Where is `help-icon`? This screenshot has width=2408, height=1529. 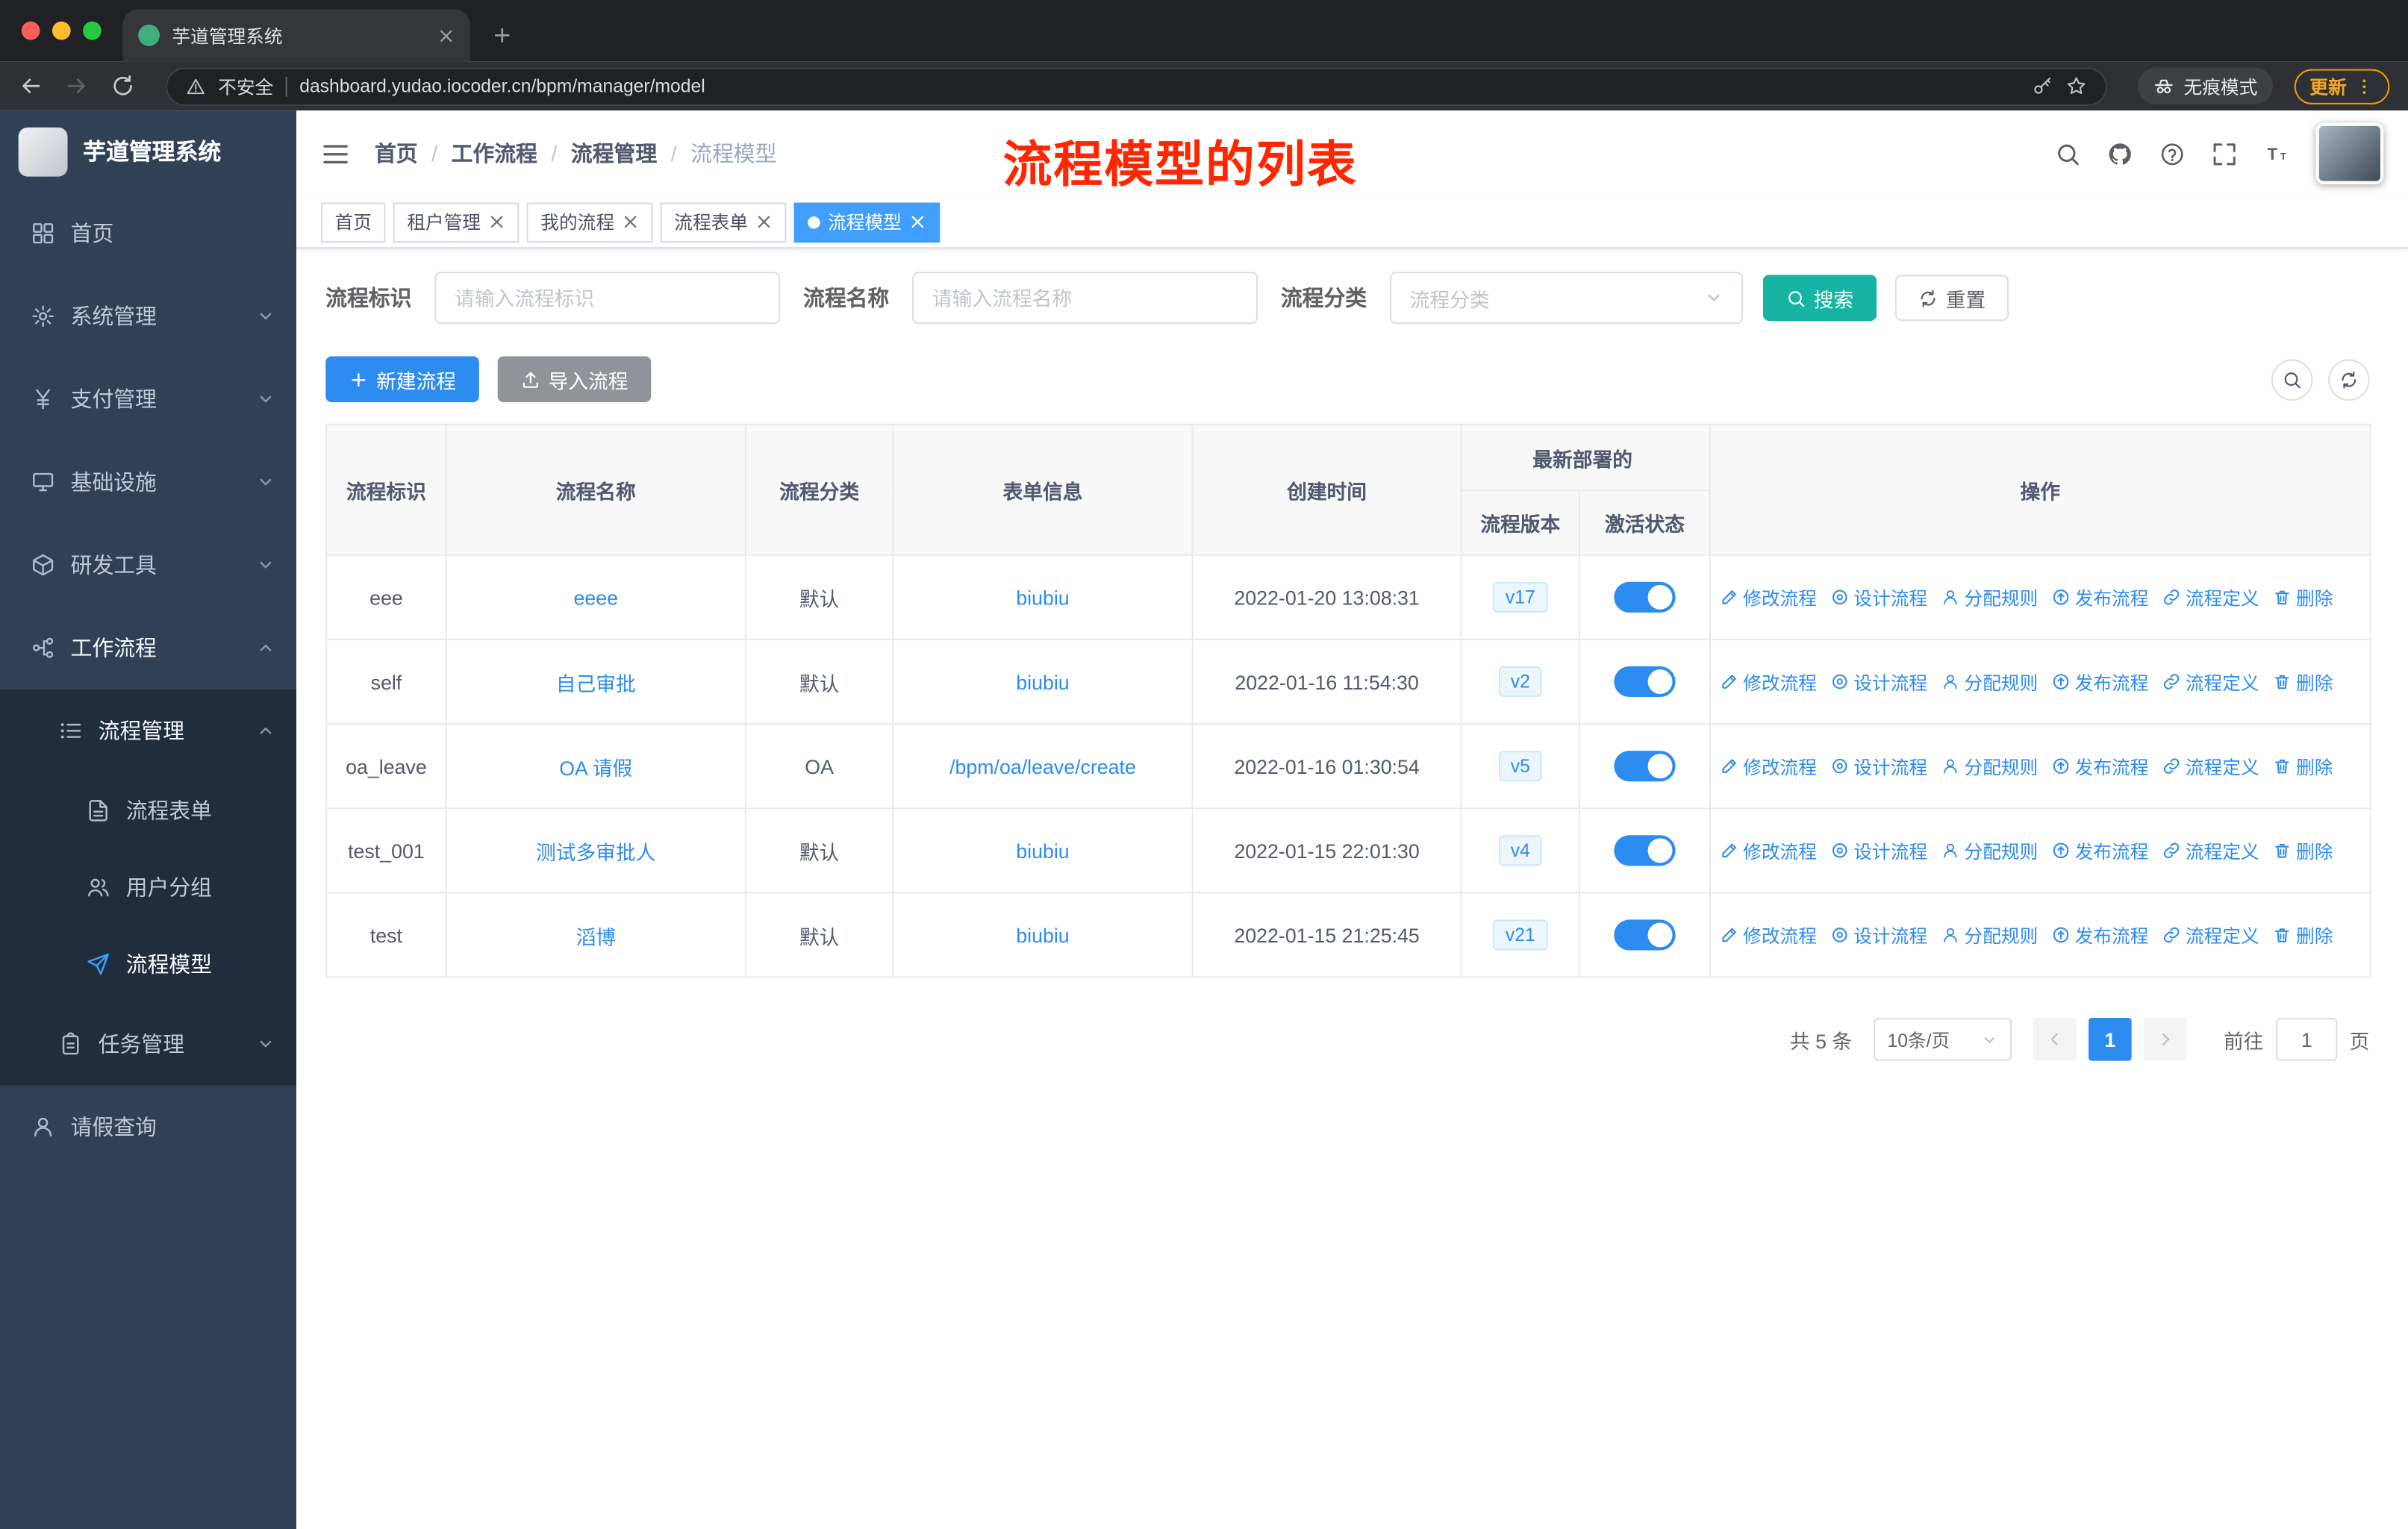 help-icon is located at coordinates (2172, 153).